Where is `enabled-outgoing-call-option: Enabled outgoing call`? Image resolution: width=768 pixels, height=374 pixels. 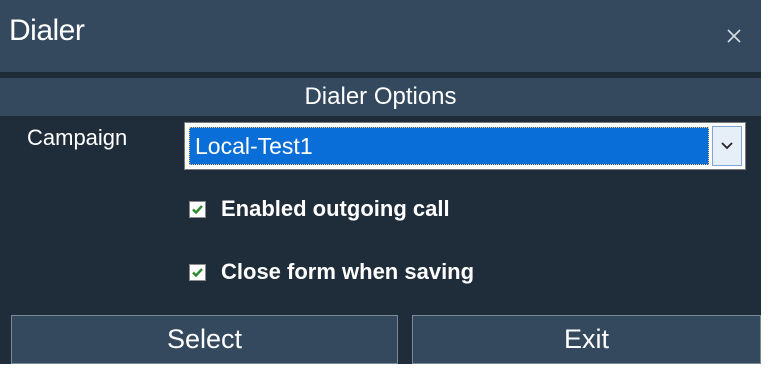
enabled-outgoing-call-option: Enabled outgoing call is located at coordinates (319, 209).